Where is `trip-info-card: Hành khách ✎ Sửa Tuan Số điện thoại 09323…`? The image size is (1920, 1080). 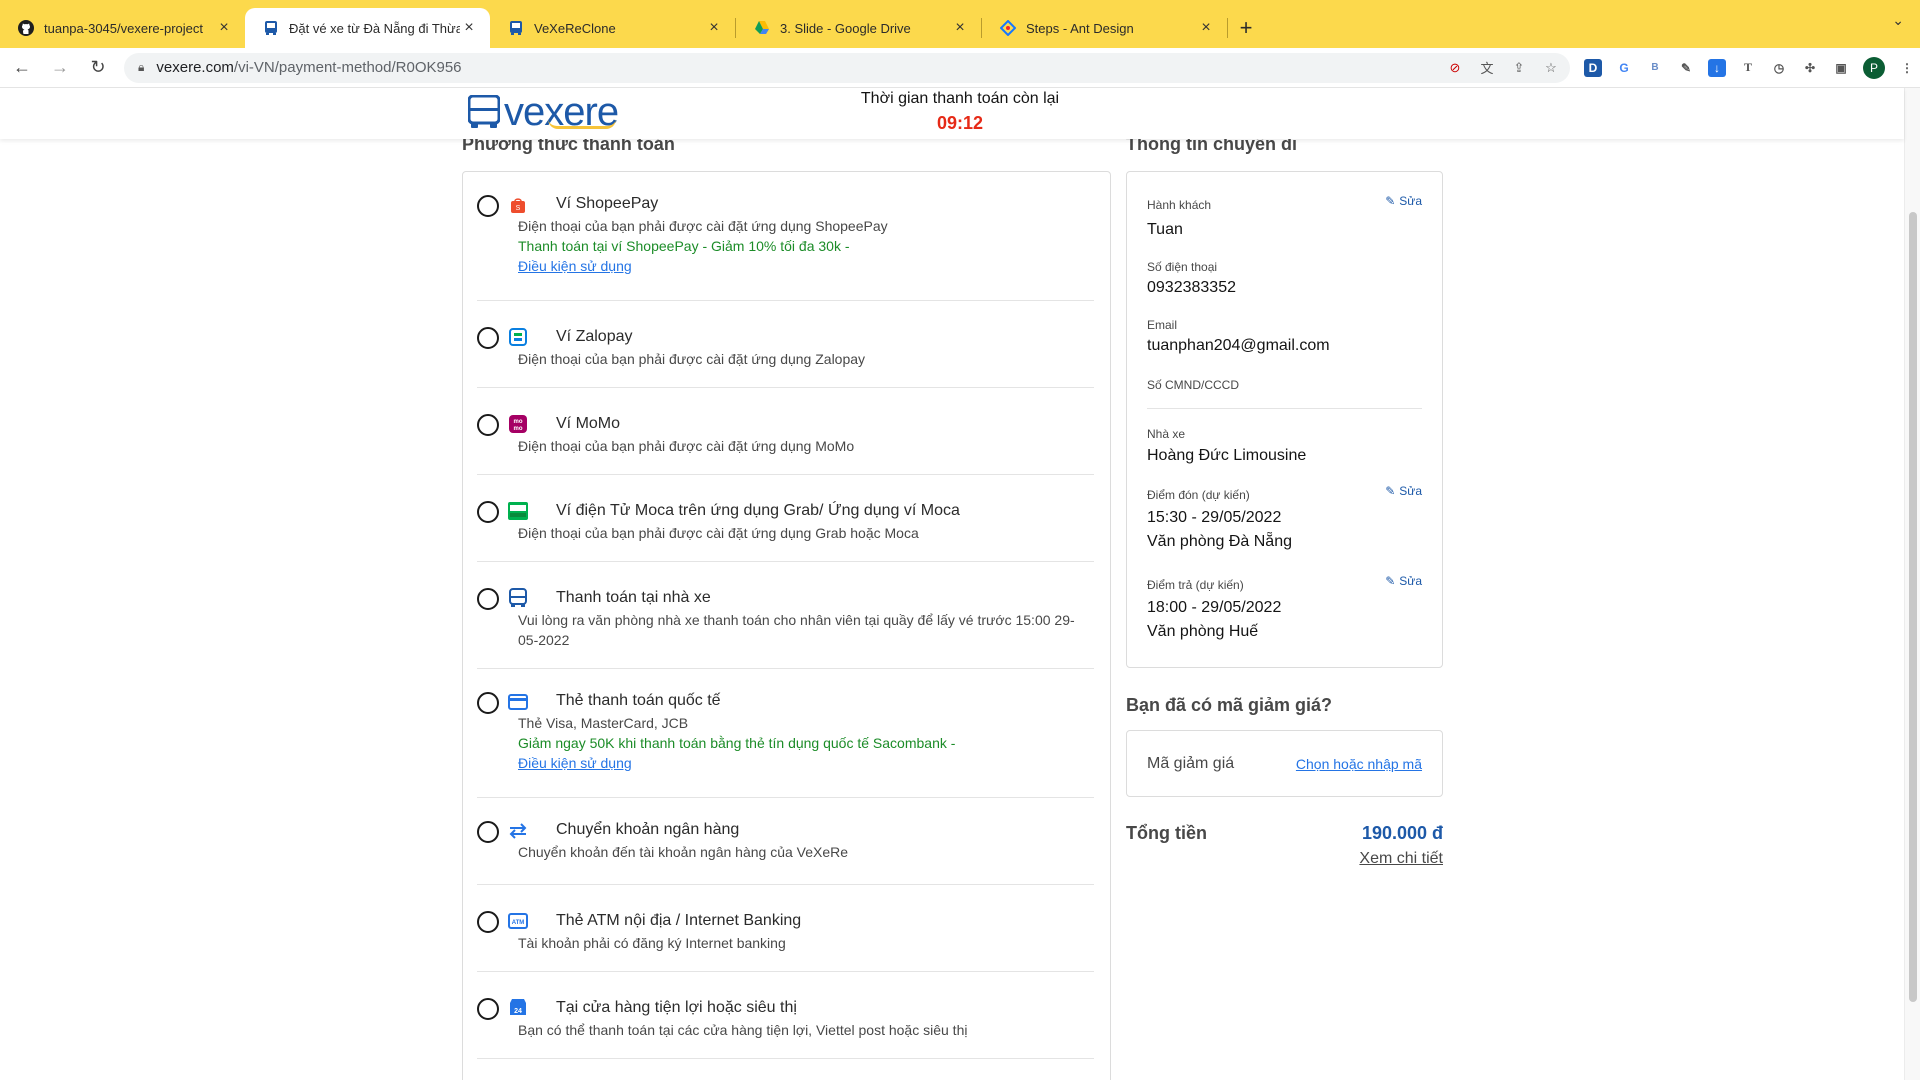 trip-info-card: Hành khách ✎ Sửa Tuan Số điện thoại 09323… is located at coordinates (1284, 419).